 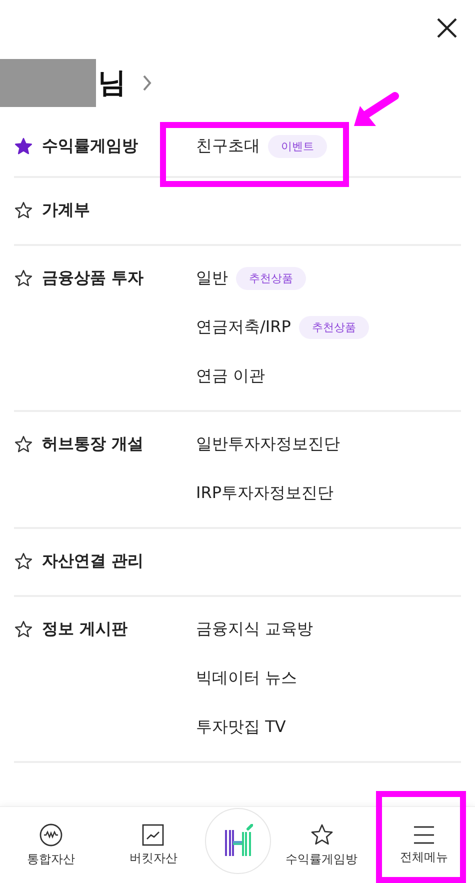 I want to click on gauge-icon, so click(x=51, y=834).